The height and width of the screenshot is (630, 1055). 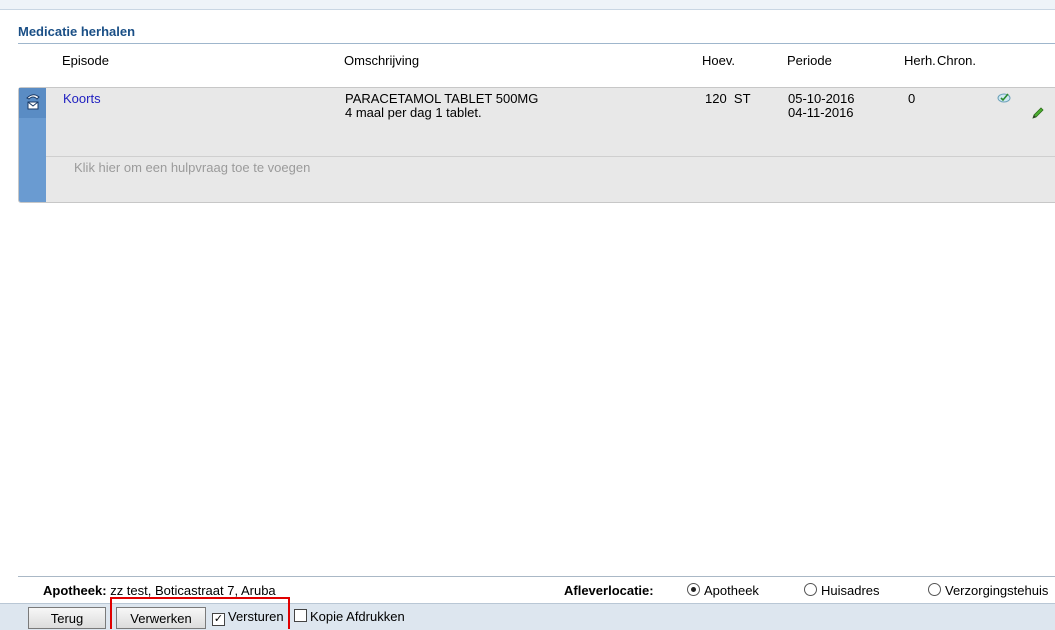 I want to click on delivery-radio-care-home, so click(x=934, y=589).